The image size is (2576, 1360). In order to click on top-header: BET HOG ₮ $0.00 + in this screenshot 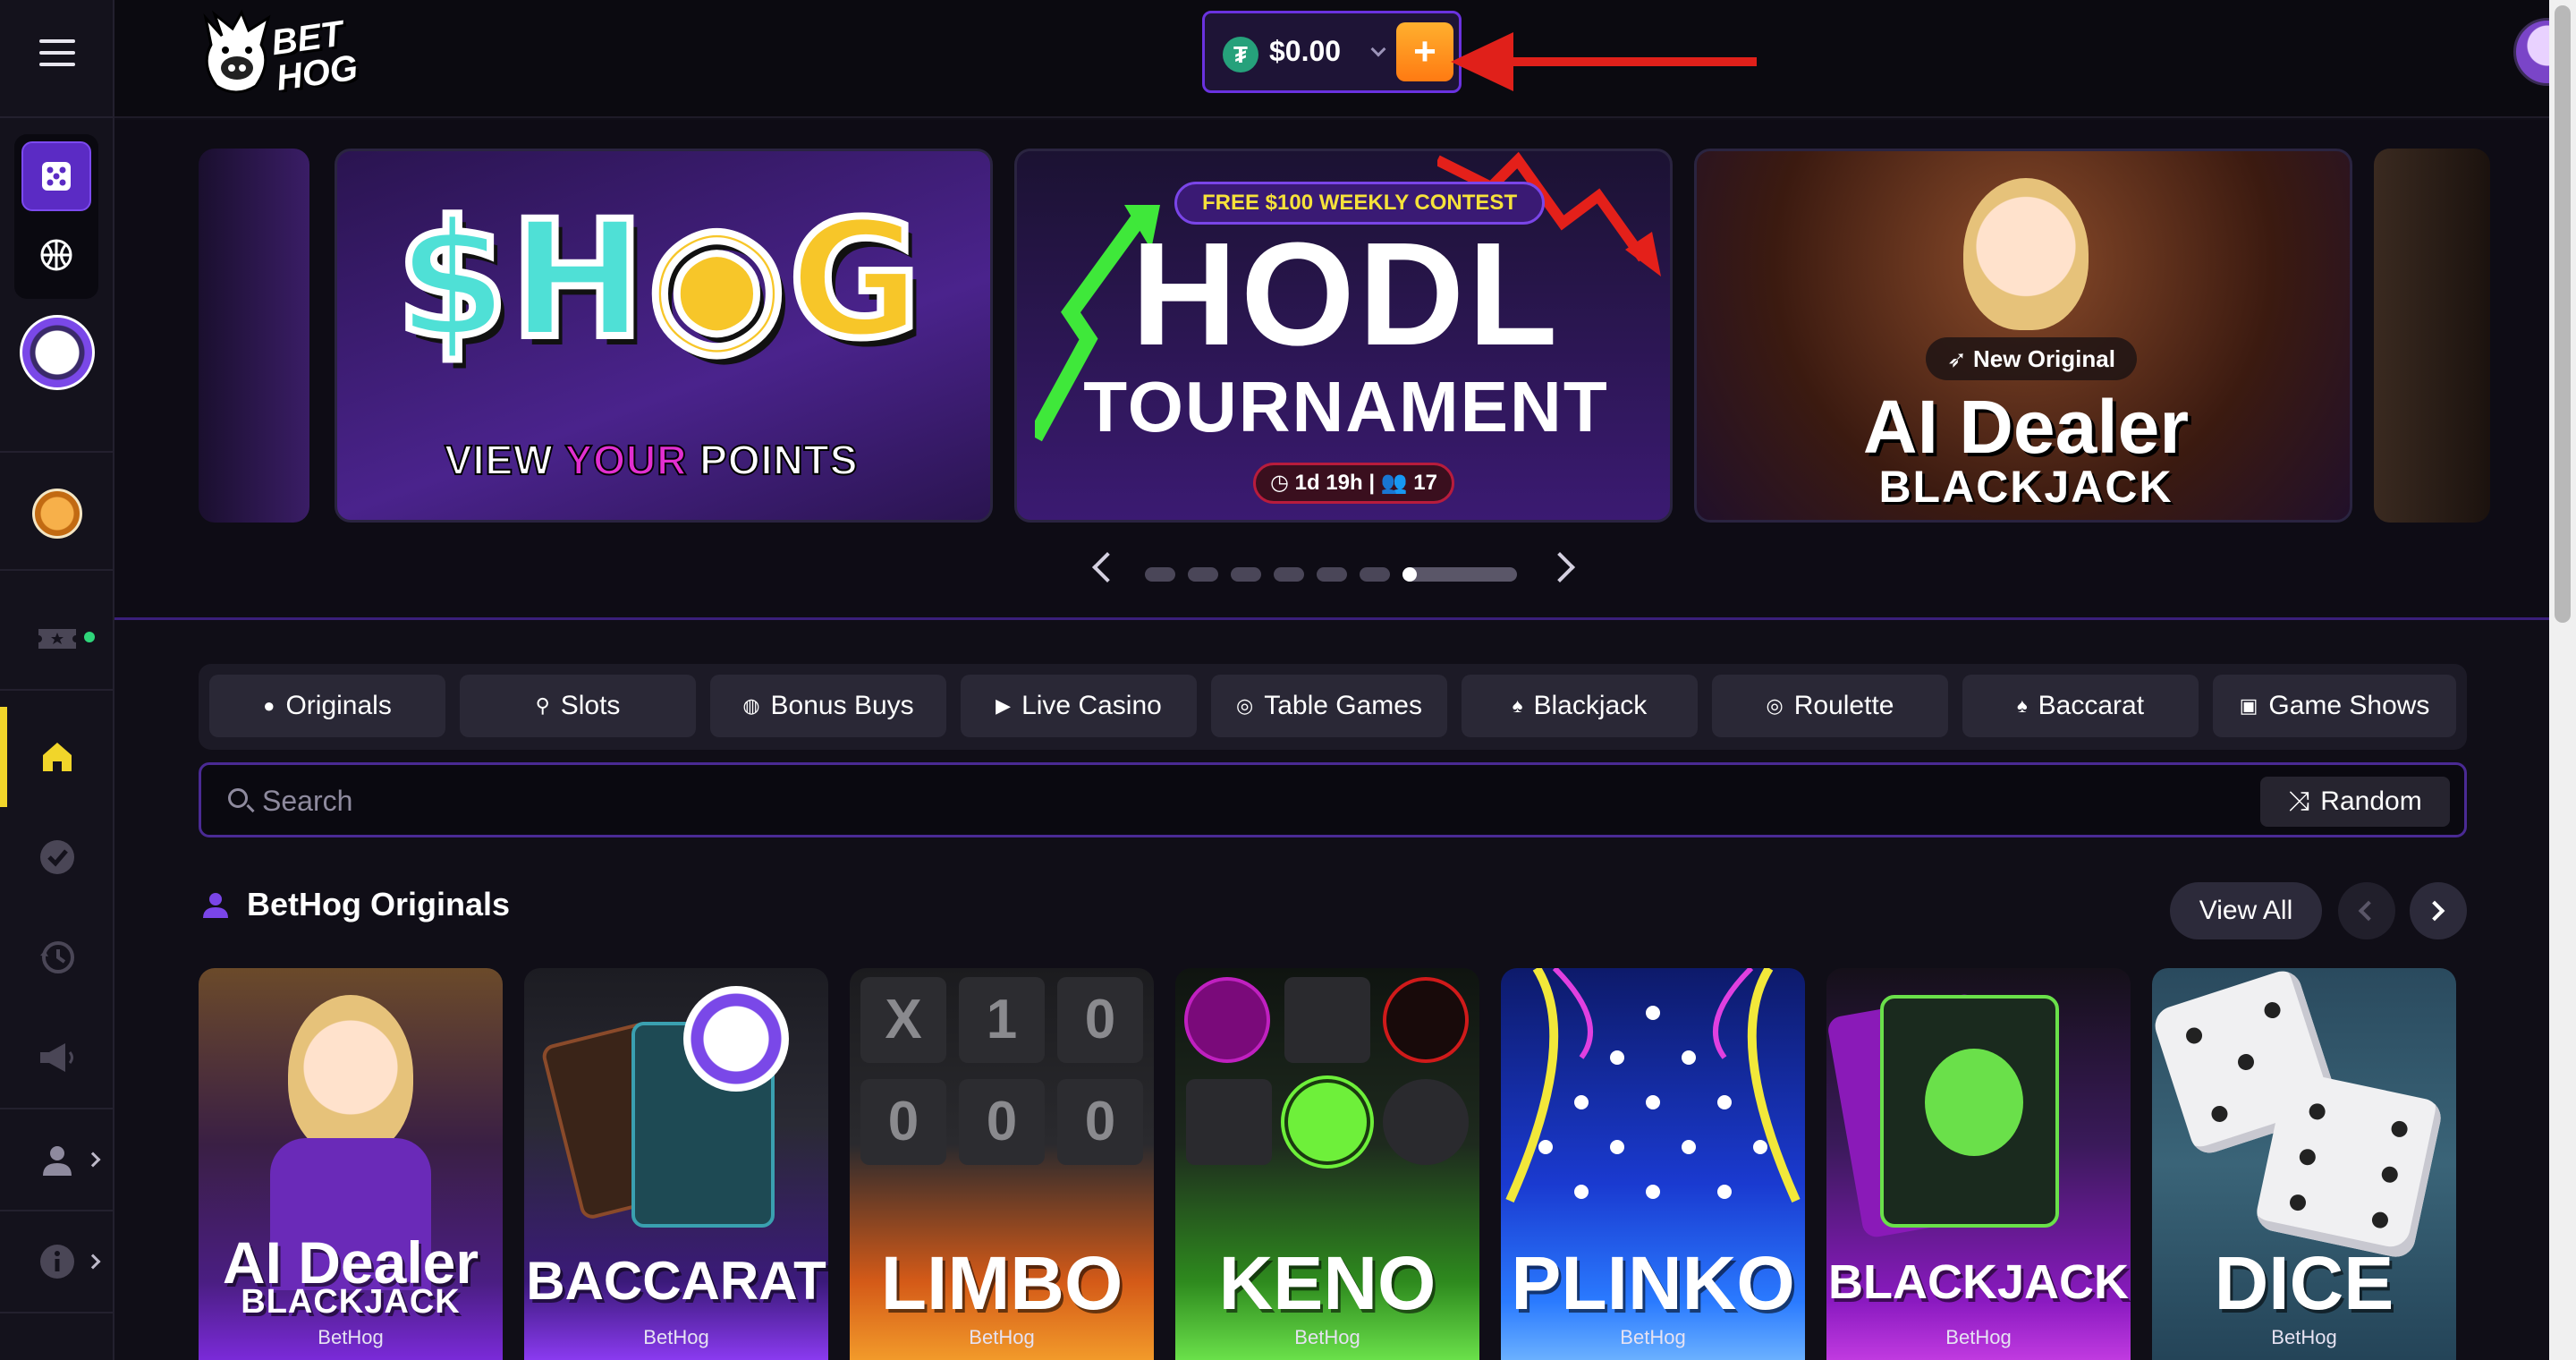, I will do `click(1345, 59)`.